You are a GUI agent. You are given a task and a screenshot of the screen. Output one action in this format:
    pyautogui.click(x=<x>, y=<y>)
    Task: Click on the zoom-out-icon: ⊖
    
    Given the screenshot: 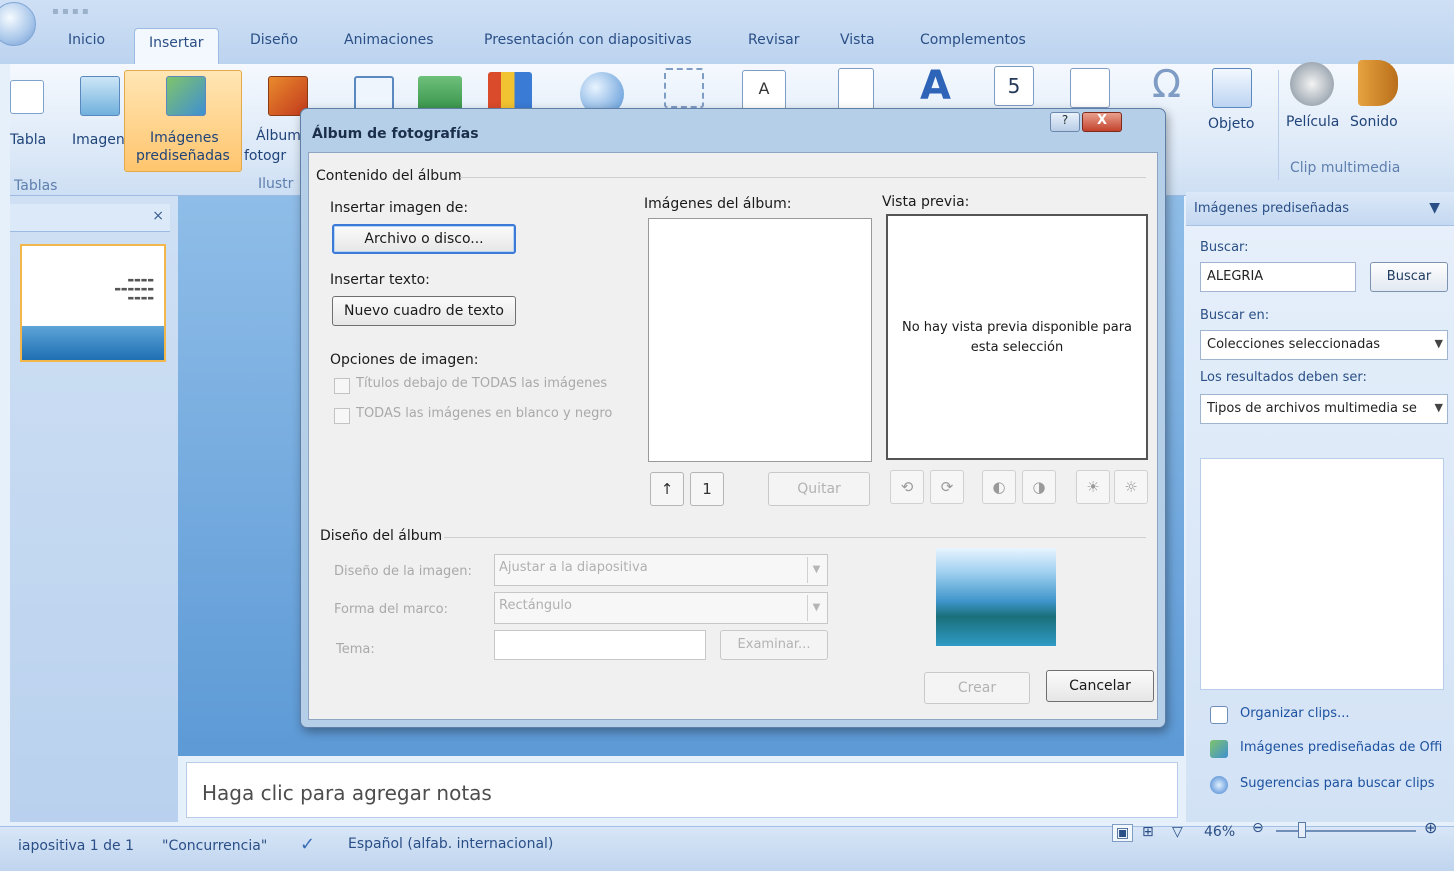 What is the action you would take?
    pyautogui.click(x=1258, y=828)
    